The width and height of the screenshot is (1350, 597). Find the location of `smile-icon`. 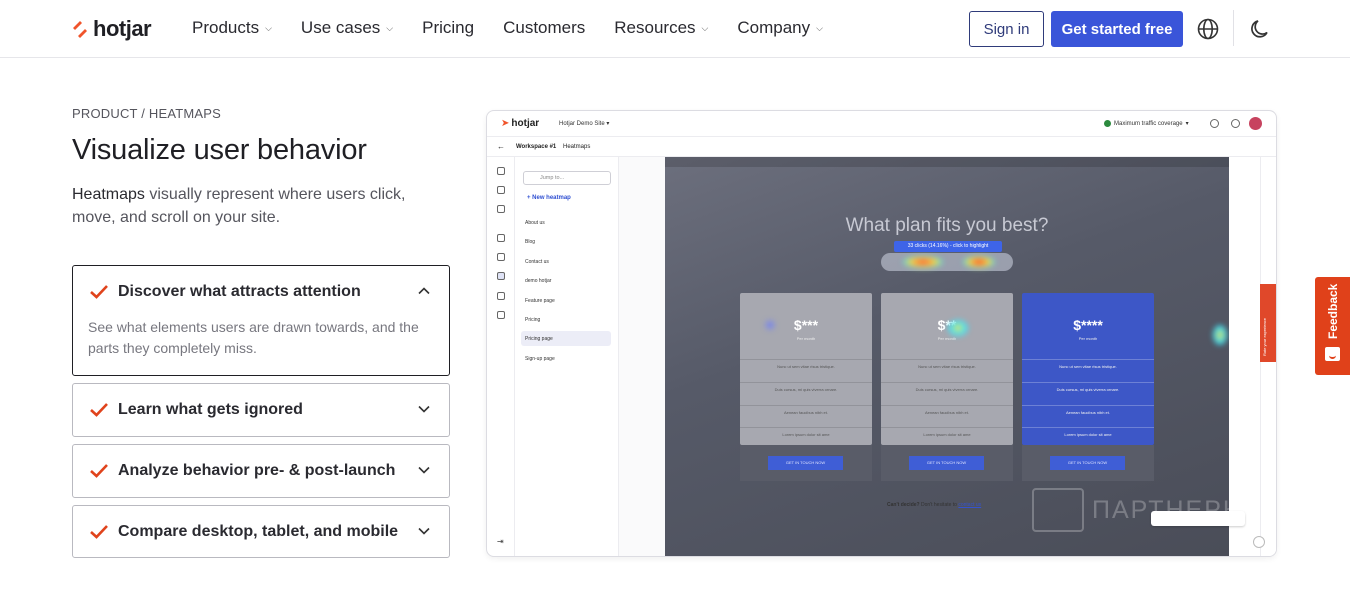

smile-icon is located at coordinates (1332, 354).